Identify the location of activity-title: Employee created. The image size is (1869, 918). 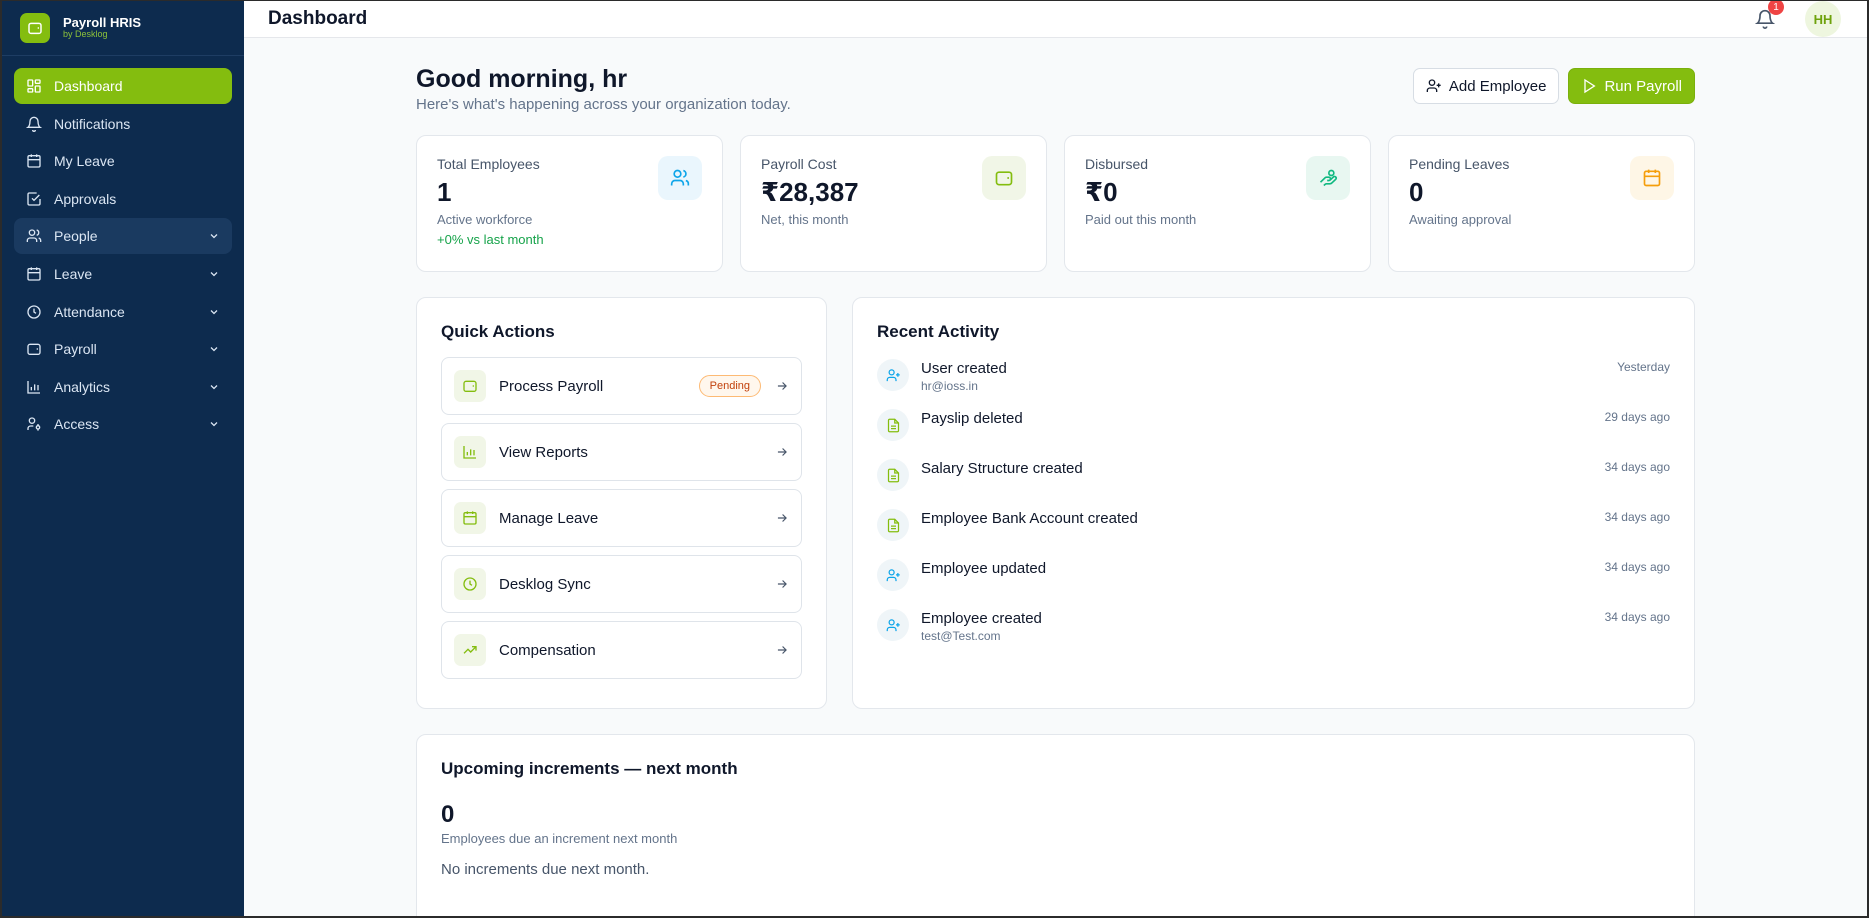
(981, 618).